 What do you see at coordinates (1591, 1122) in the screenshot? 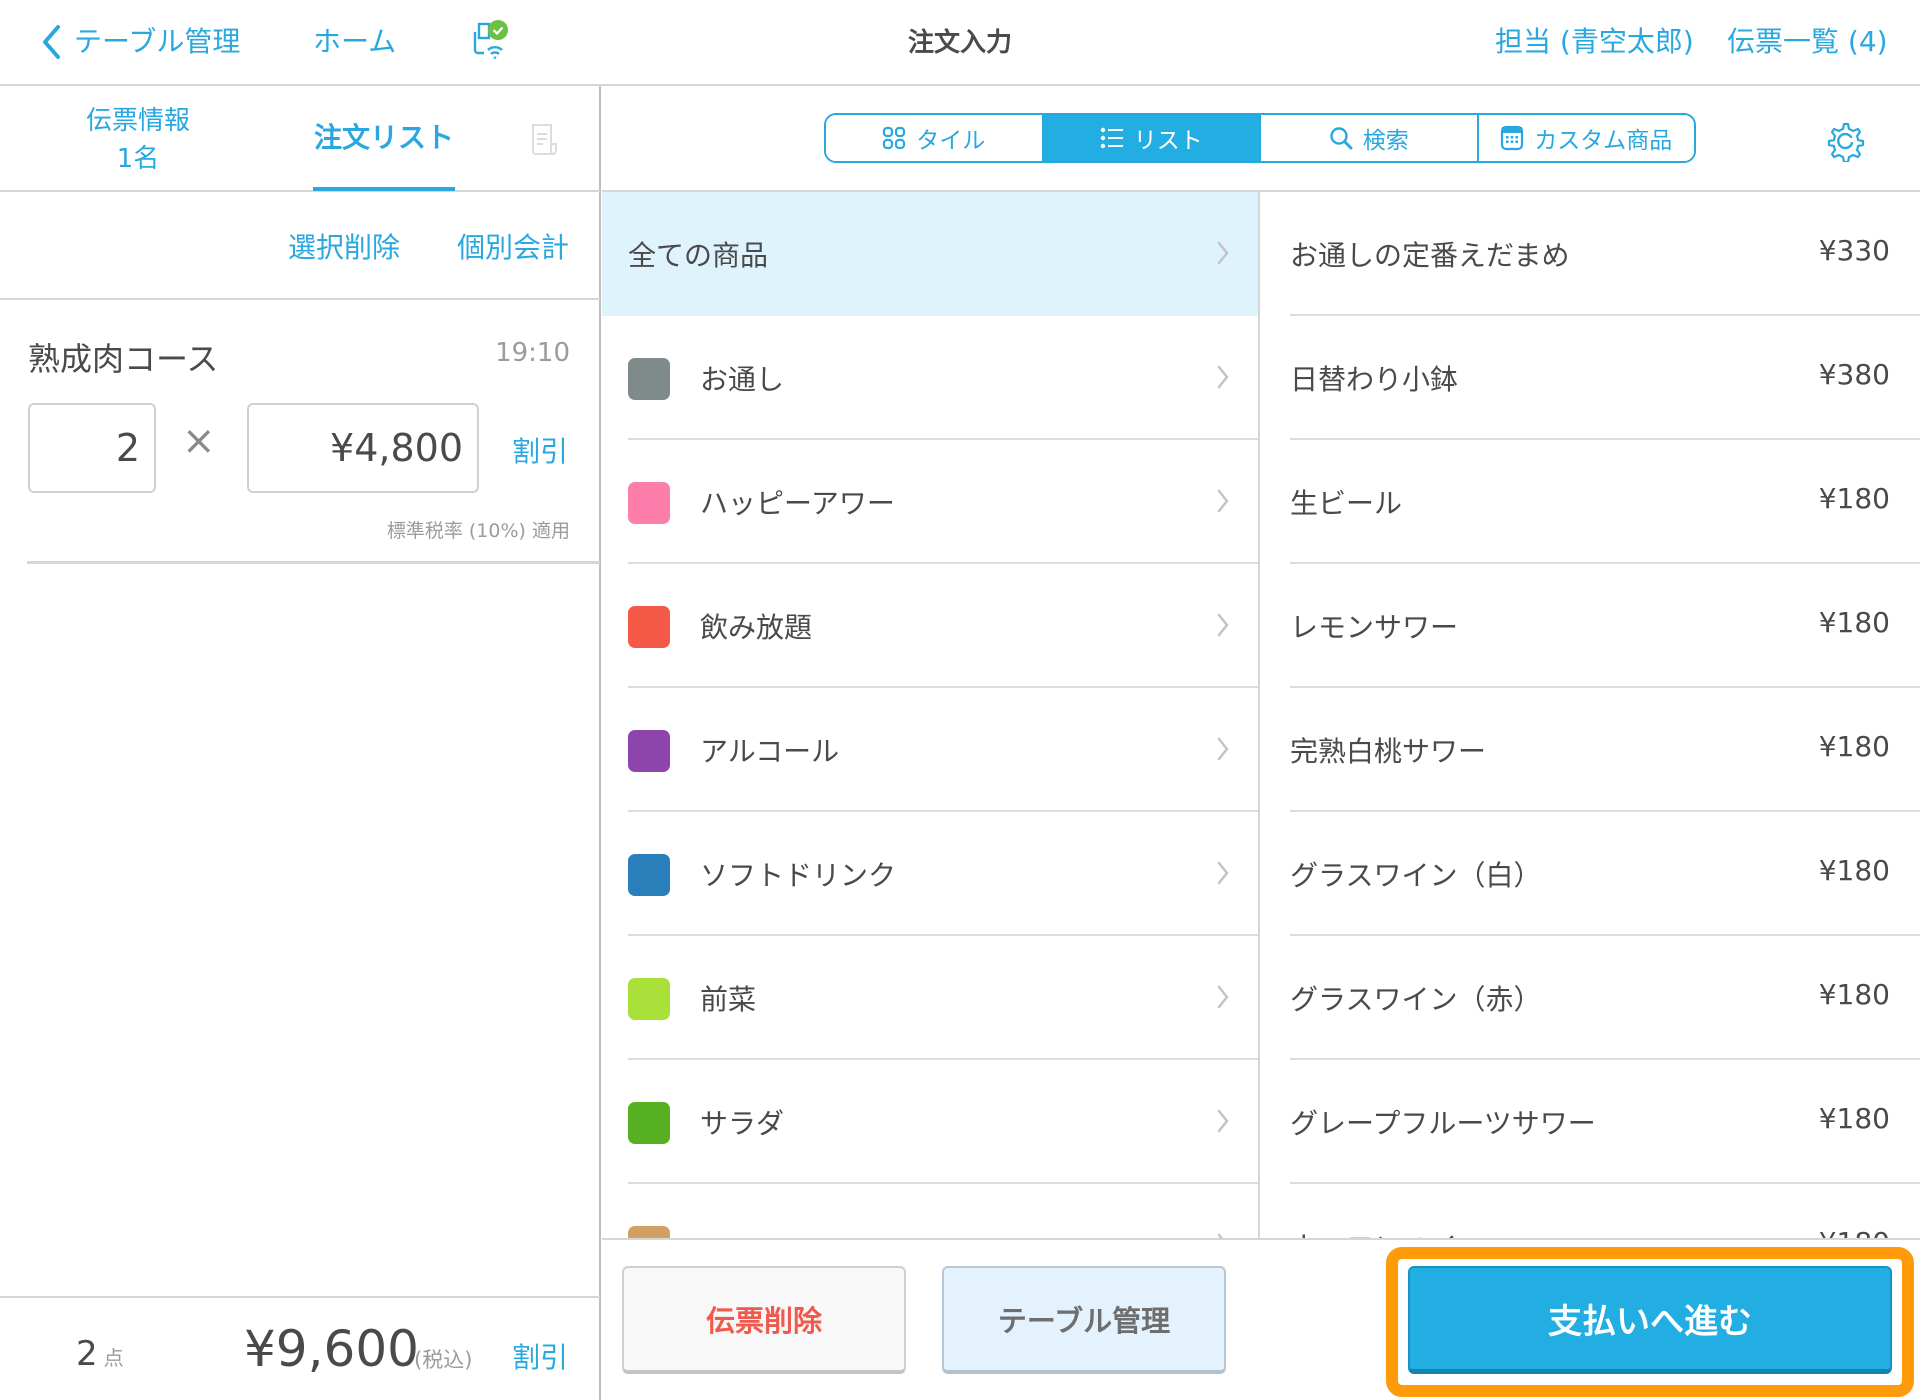
I see `product-item: グレープフルーツサワー ¥180` at bounding box center [1591, 1122].